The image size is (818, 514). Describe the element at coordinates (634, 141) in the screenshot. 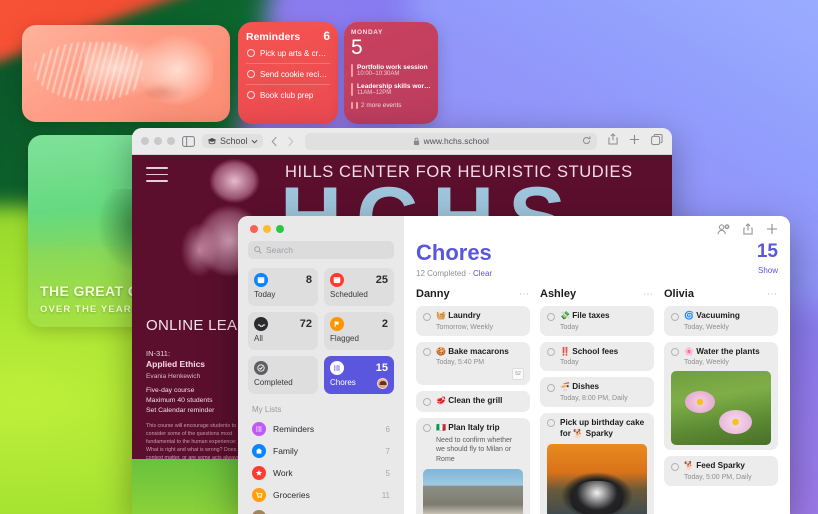

I see `new-tab-icon` at that location.